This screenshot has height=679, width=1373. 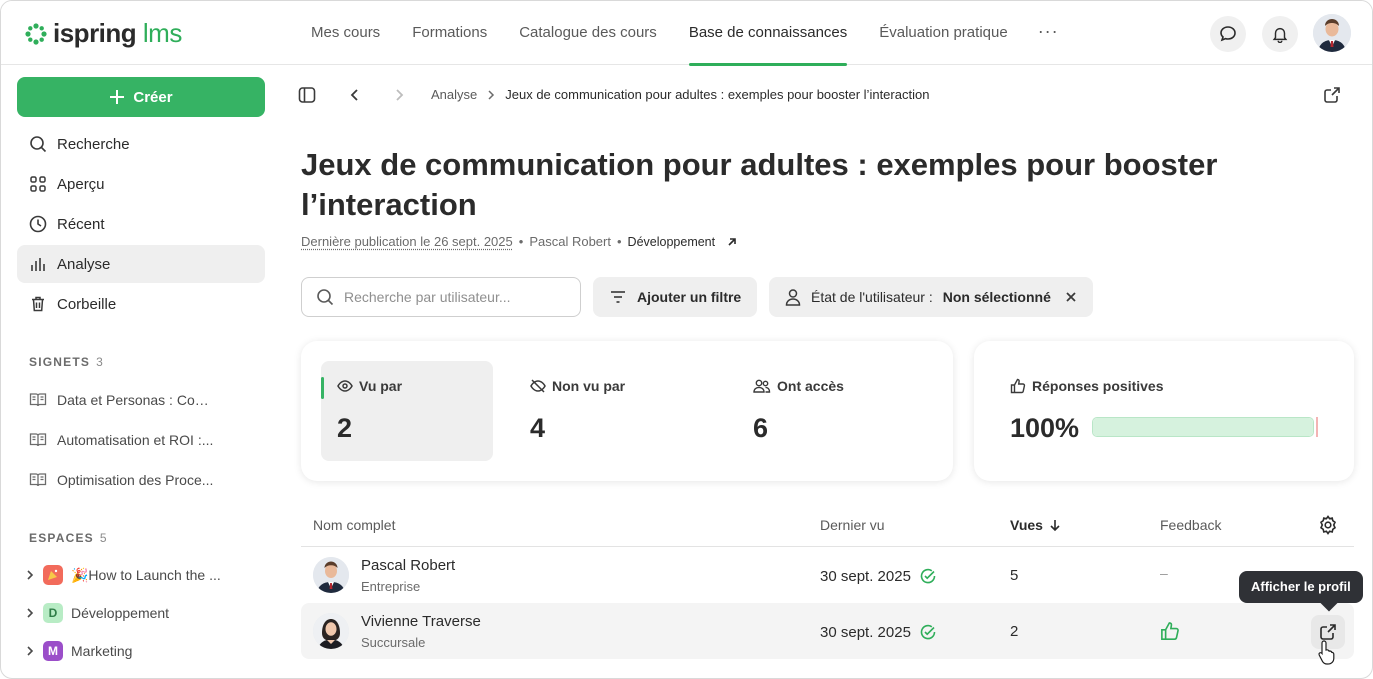 What do you see at coordinates (538, 386) in the screenshot?
I see `eye-off-icon` at bounding box center [538, 386].